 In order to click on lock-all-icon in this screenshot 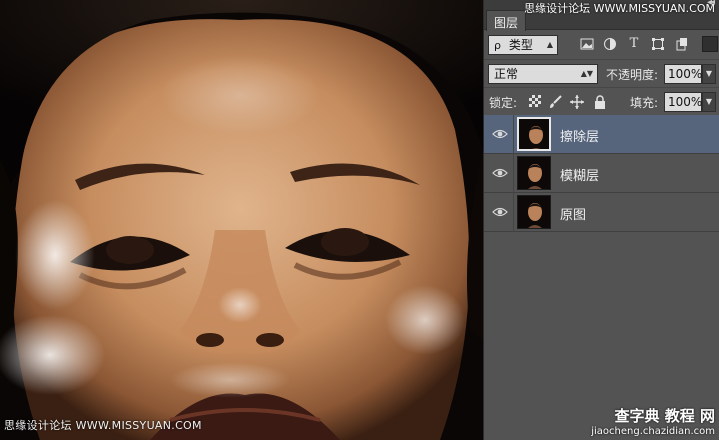, I will do `click(600, 102)`.